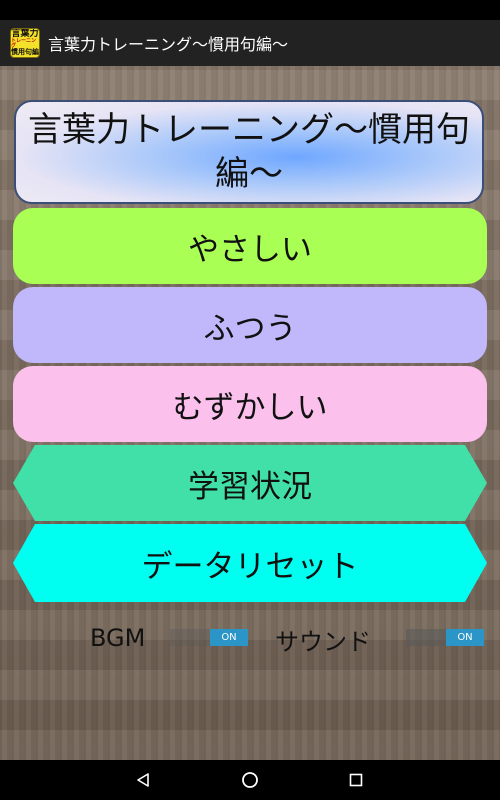 Image resolution: width=500 pixels, height=800 pixels. I want to click on navigation-bar, so click(250, 780).